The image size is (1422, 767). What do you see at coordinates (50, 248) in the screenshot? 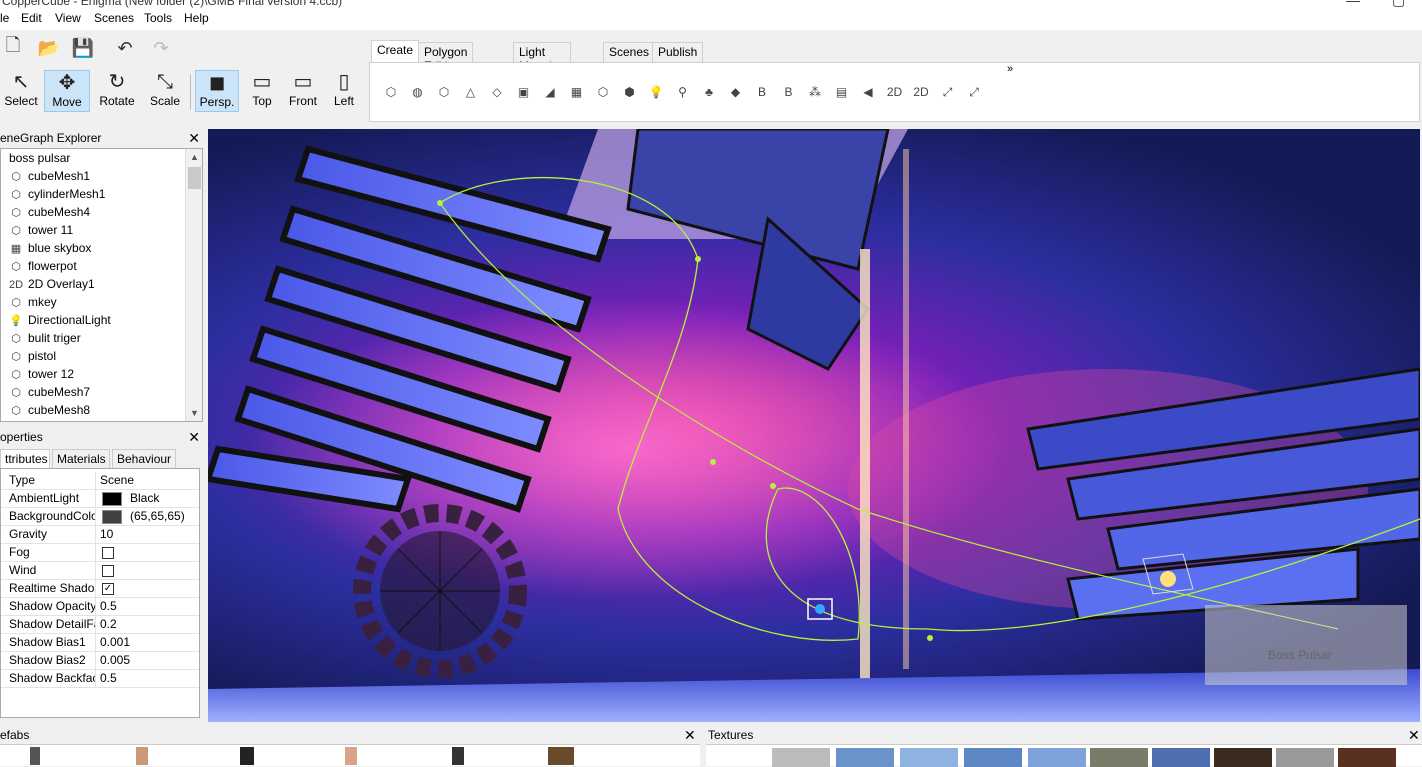
I see `tree-item: ▦ blue skybox` at bounding box center [50, 248].